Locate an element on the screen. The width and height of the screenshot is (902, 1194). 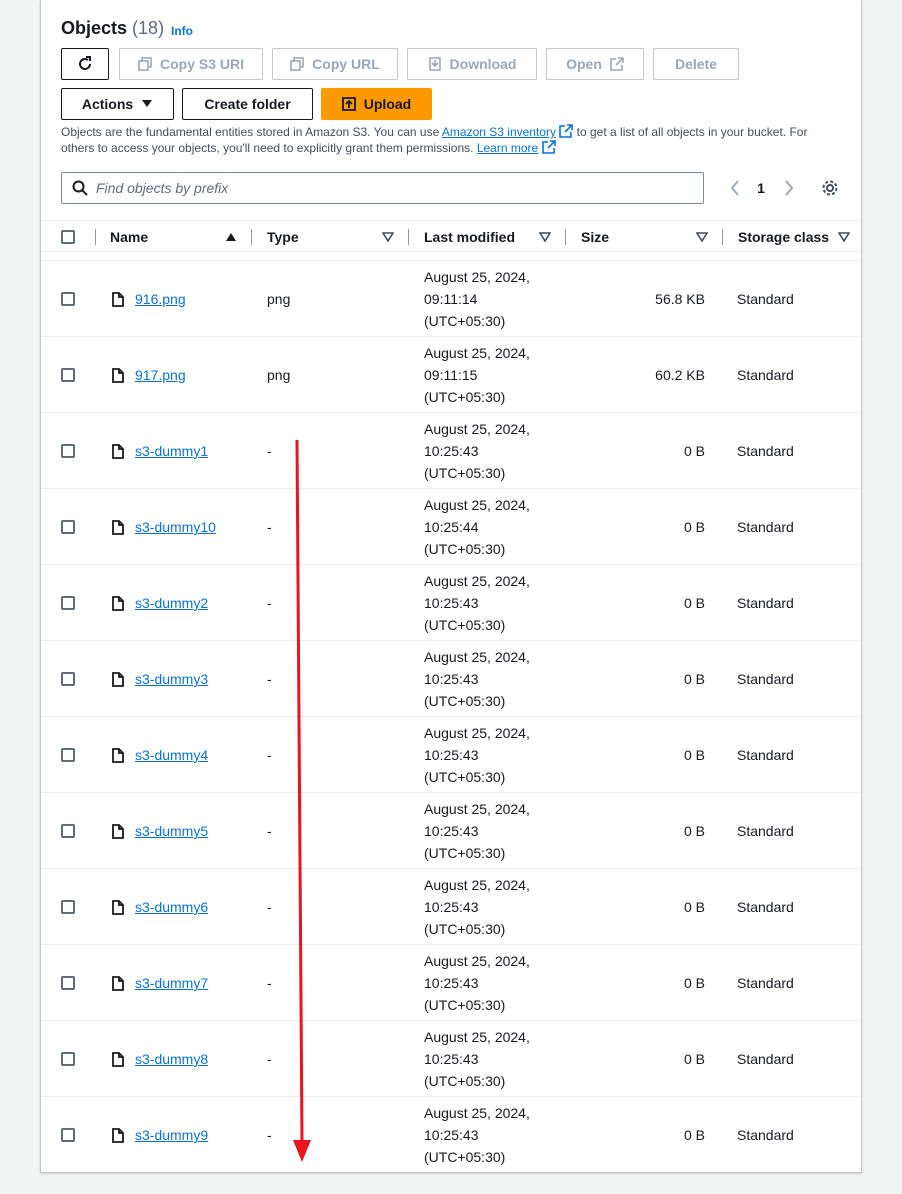
object-name-link: s3-dummy3 is located at coordinates (171, 679).